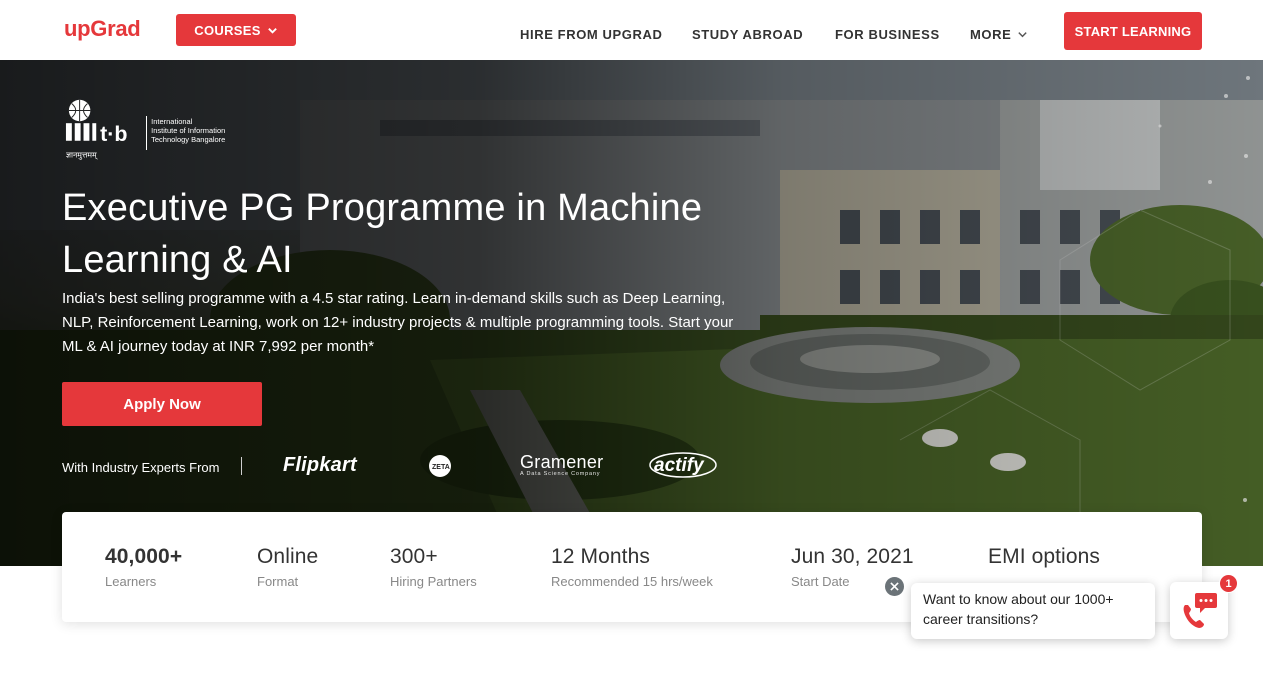  I want to click on iiitb-divider, so click(147, 133).